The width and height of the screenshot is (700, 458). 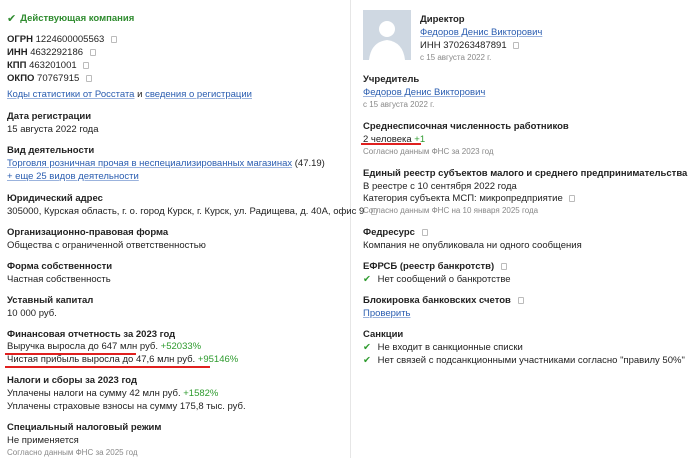 I want to click on director-since: с 15 августа 2022 г., so click(x=456, y=57).